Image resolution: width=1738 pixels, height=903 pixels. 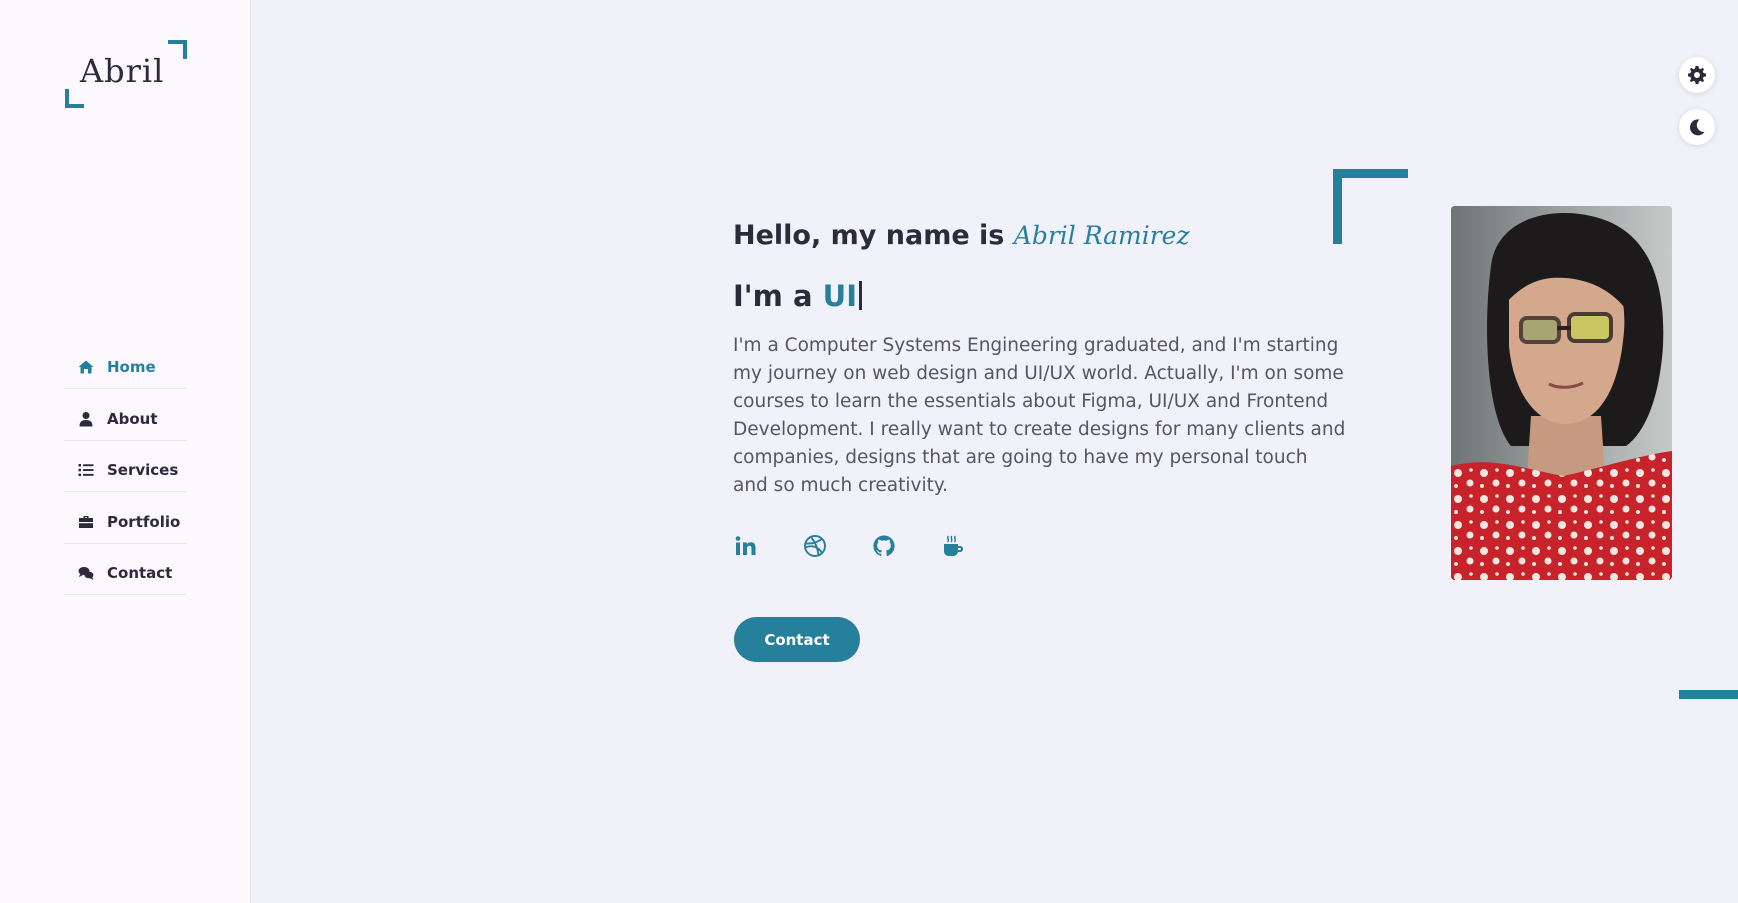 I want to click on contact-button: Contact, so click(x=797, y=639).